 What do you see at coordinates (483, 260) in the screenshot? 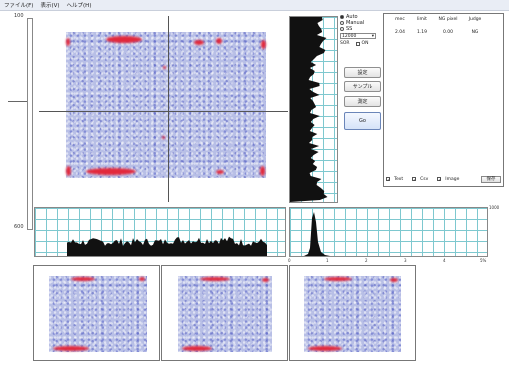
I see `histogram-xtick: 5%` at bounding box center [483, 260].